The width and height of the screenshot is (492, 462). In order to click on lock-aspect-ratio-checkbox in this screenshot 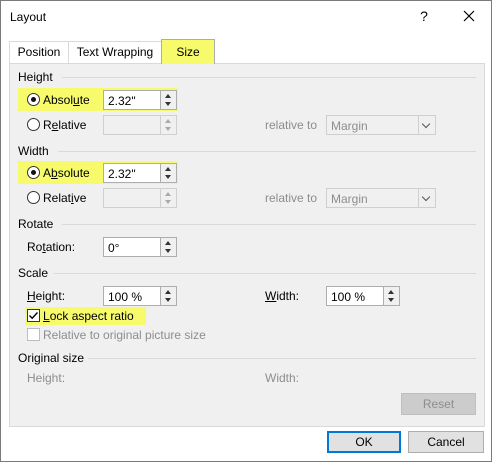, I will do `click(33, 315)`.